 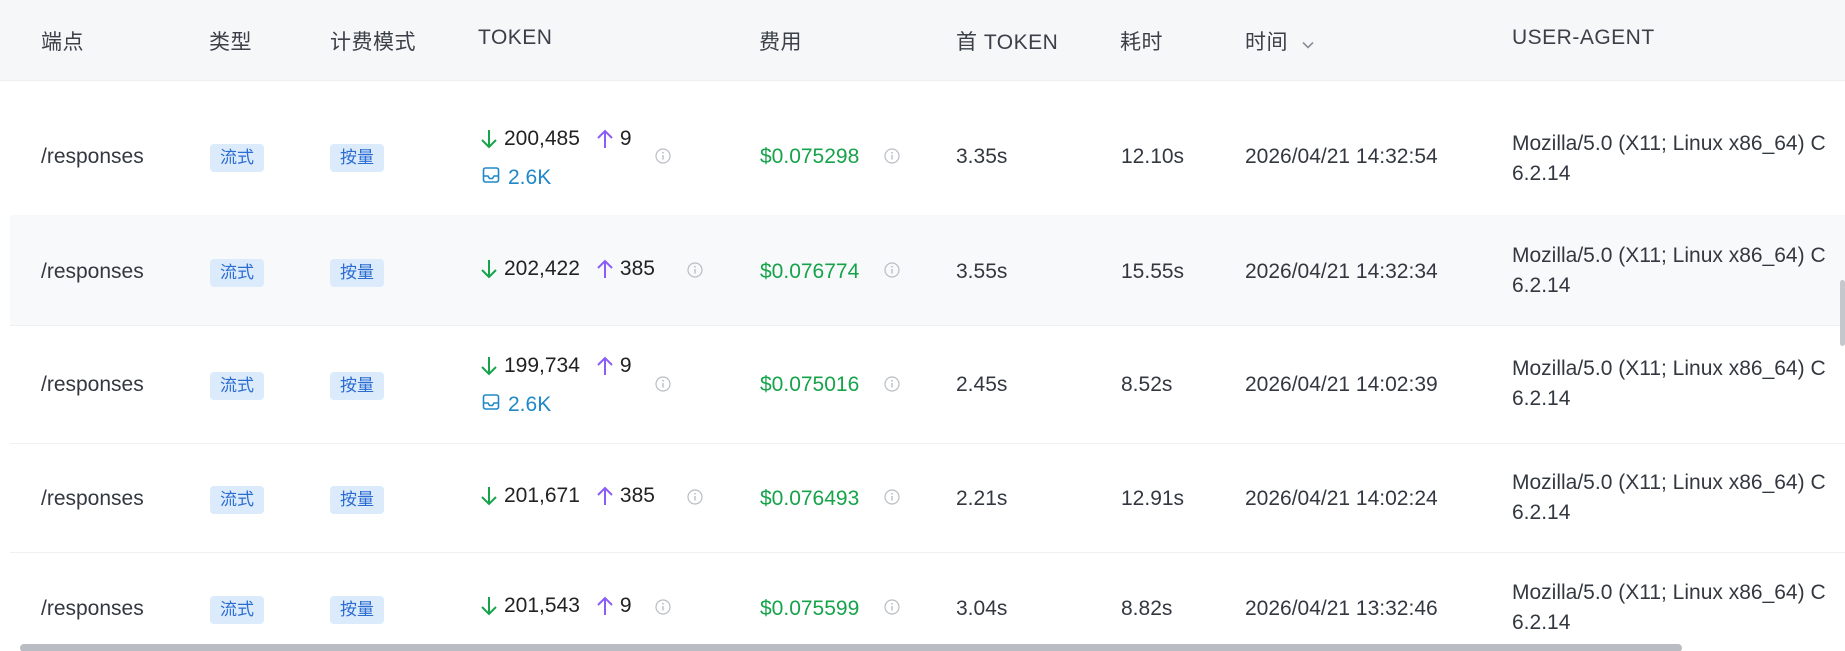 I want to click on input-tokens: 199,734, so click(x=542, y=365).